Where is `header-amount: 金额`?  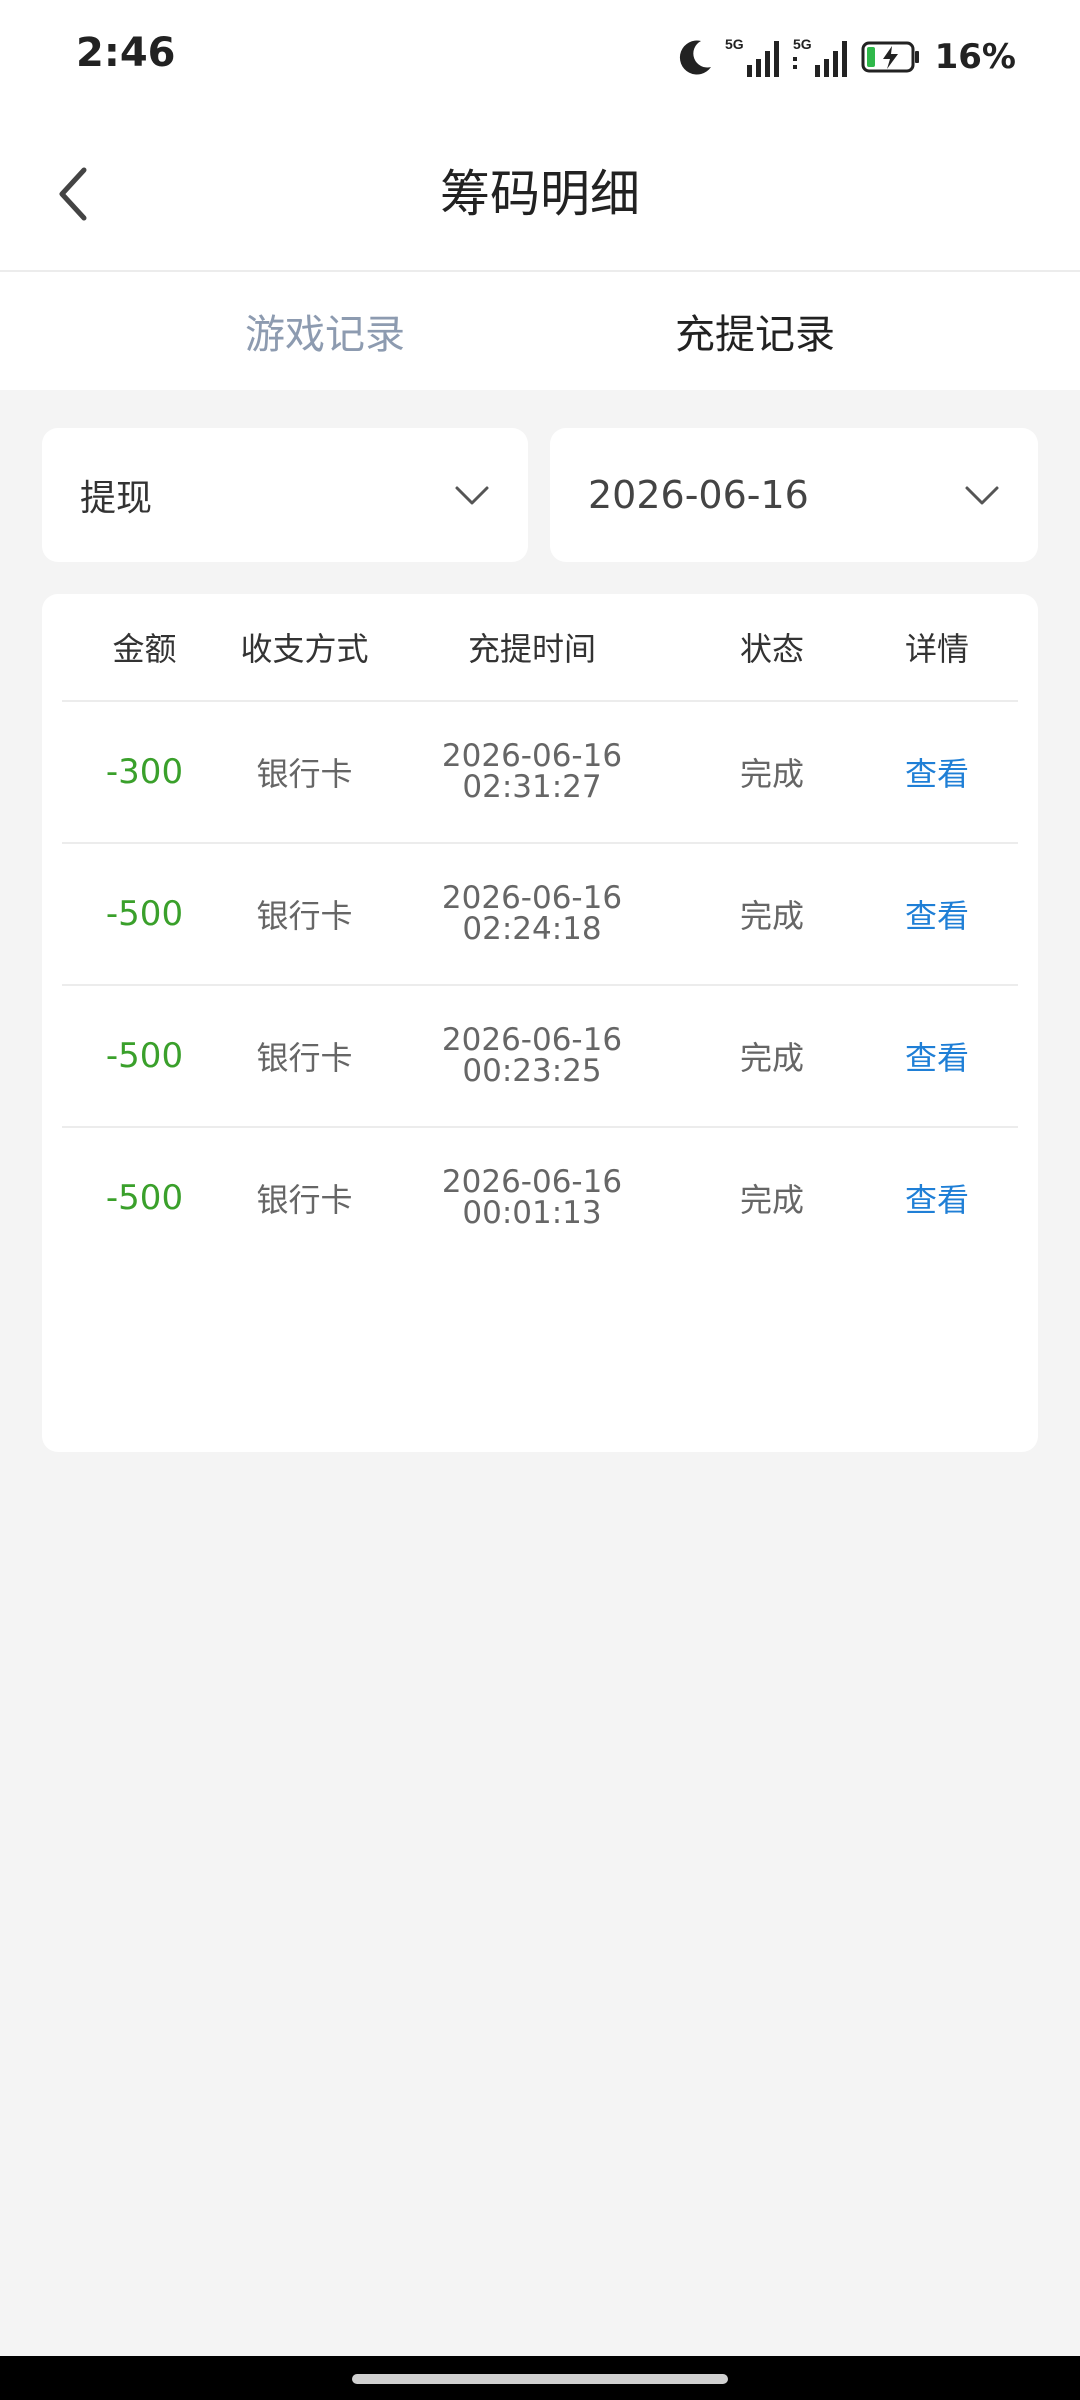
header-amount: 金额 is located at coordinates (144, 649).